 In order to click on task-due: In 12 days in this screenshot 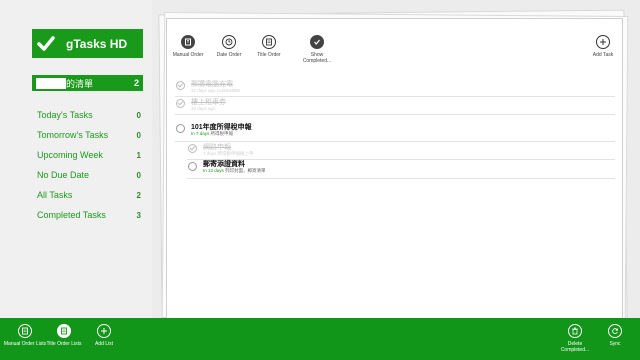, I will do `click(213, 170)`.